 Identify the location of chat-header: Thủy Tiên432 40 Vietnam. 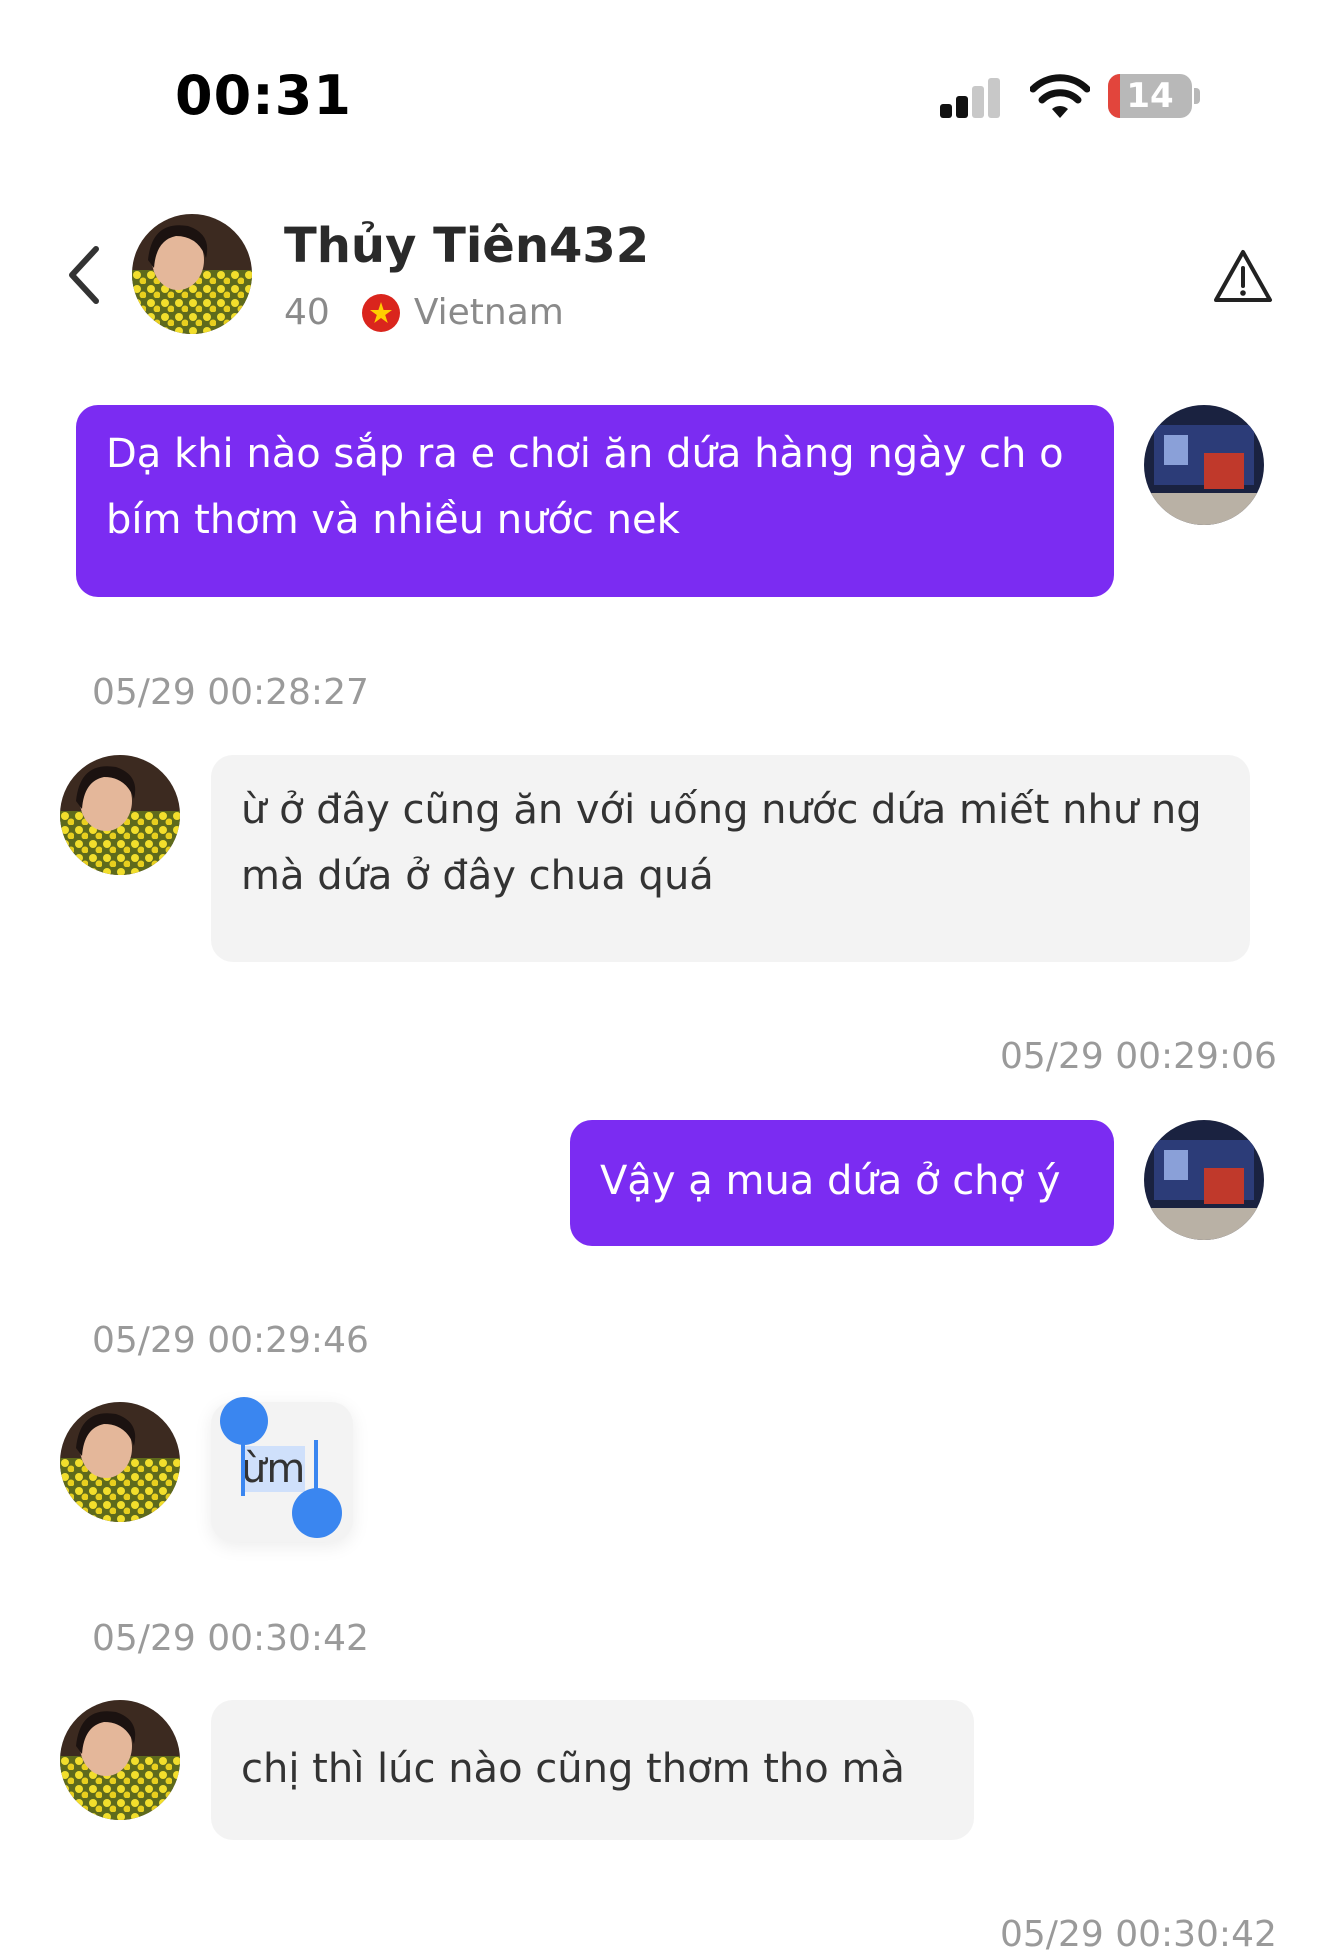
(660, 275).